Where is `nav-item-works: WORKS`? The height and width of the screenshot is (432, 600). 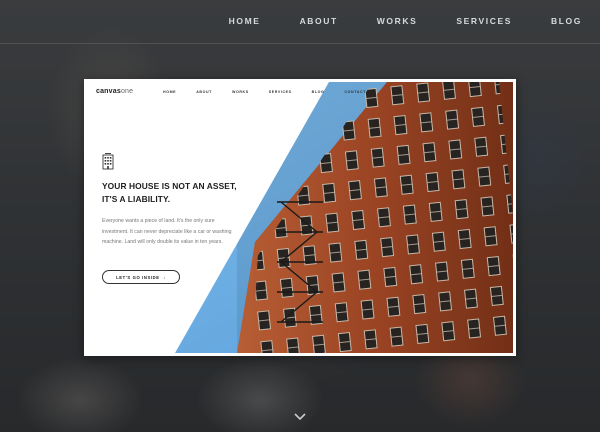 nav-item-works: WORKS is located at coordinates (397, 21).